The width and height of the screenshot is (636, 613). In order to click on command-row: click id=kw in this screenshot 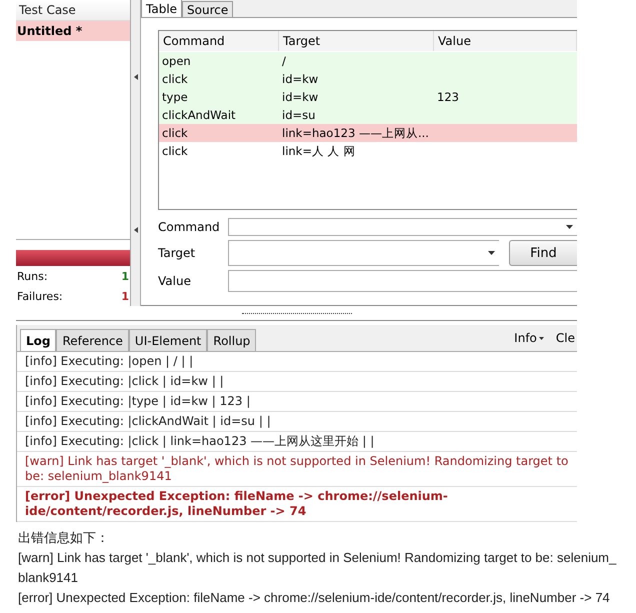, I will do `click(368, 79)`.